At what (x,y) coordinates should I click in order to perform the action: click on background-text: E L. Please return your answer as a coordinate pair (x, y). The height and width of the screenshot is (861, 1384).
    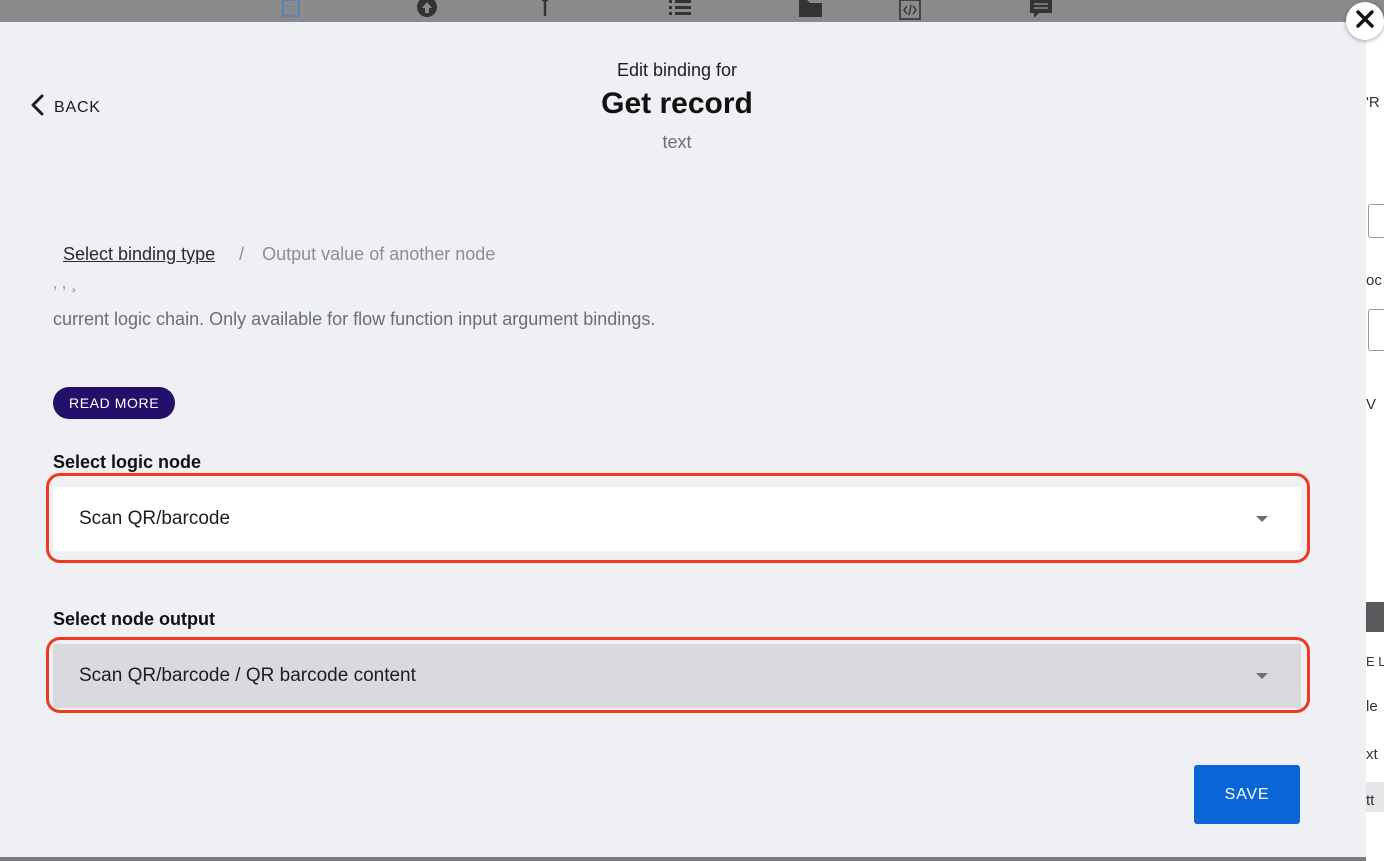
    Looking at the image, I should click on (1375, 661).